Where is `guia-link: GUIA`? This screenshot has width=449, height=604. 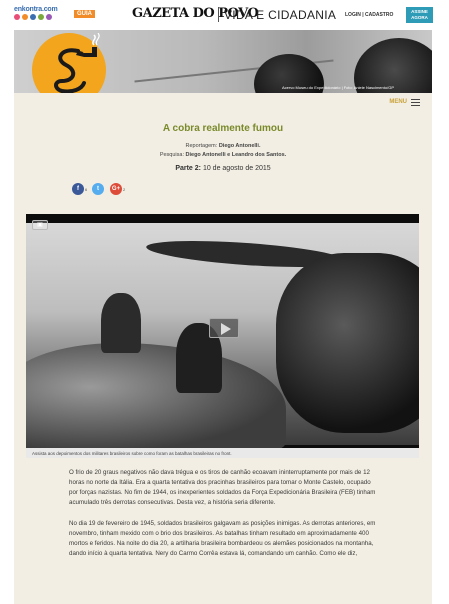
guia-link: GUIA is located at coordinates (84, 14).